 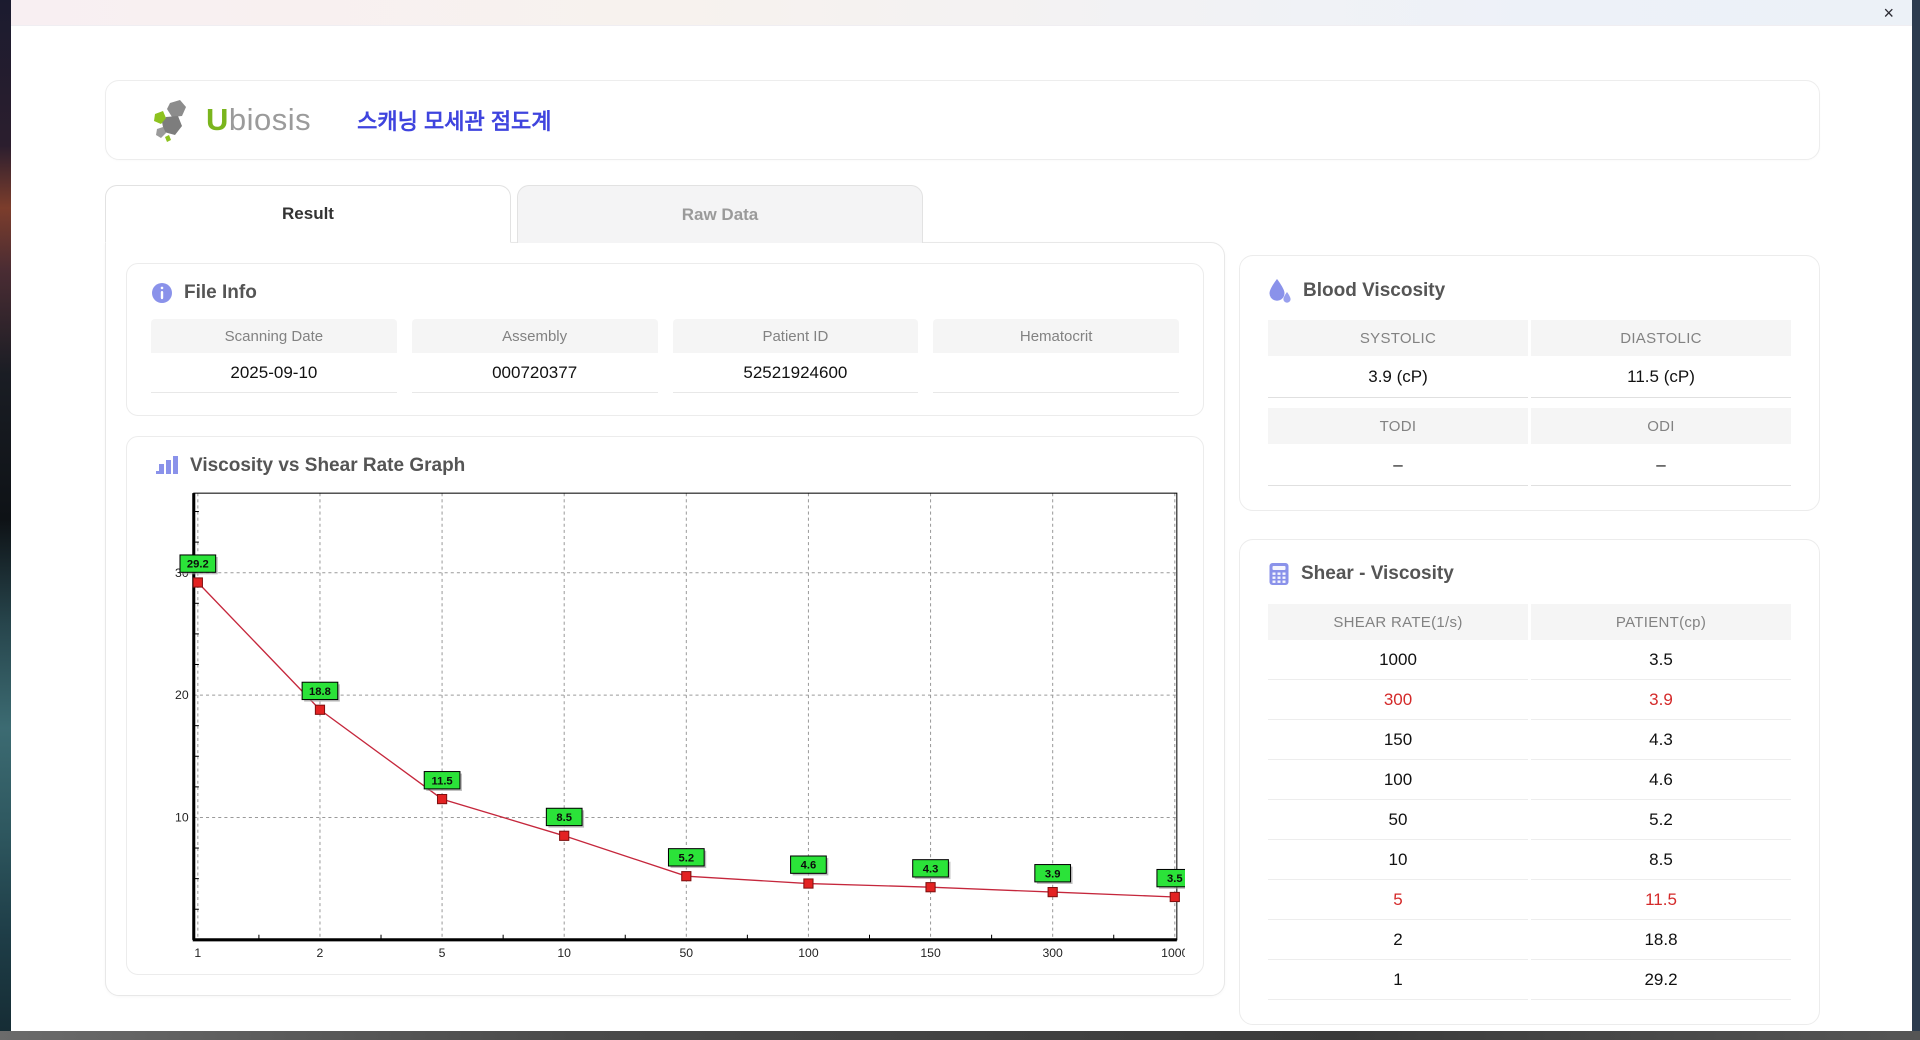 What do you see at coordinates (270, 119) in the screenshot?
I see `logo-text-rest: biosis` at bounding box center [270, 119].